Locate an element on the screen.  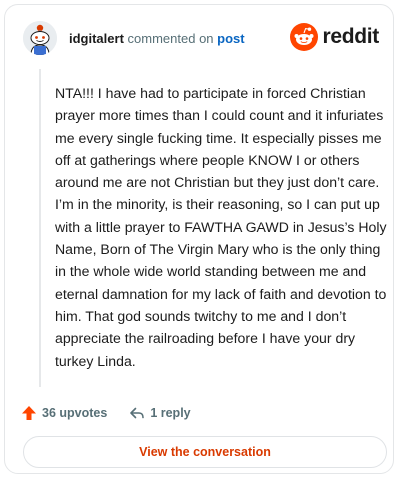
reply-count: 1 reply is located at coordinates (170, 413).